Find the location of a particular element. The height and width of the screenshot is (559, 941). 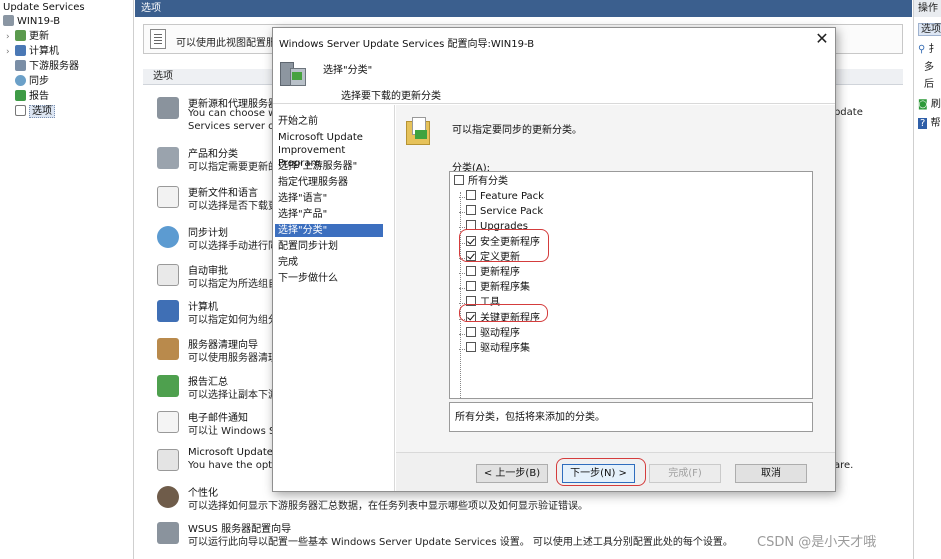

checkbox-classification: 更新程序 is located at coordinates (489, 273).